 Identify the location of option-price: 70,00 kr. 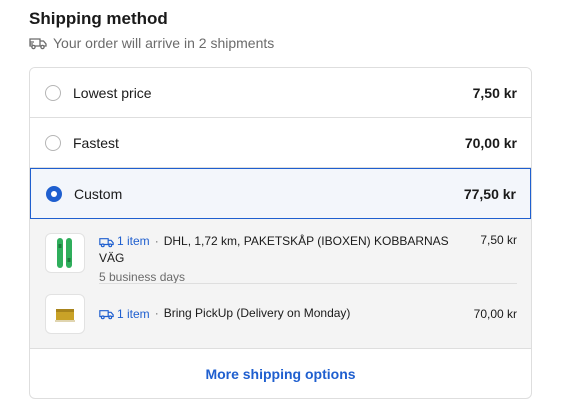
(490, 142).